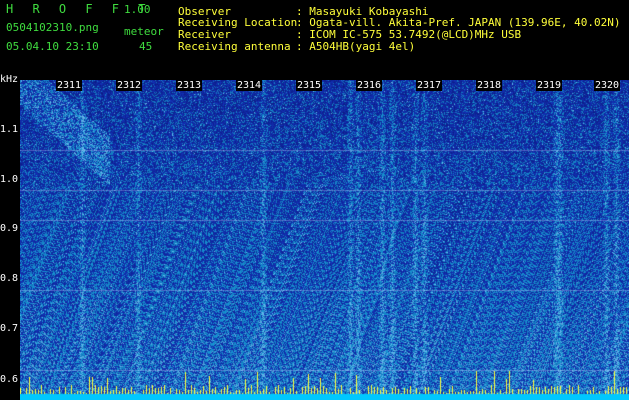 The image size is (629, 400). I want to click on detection-count: 45, so click(146, 46).